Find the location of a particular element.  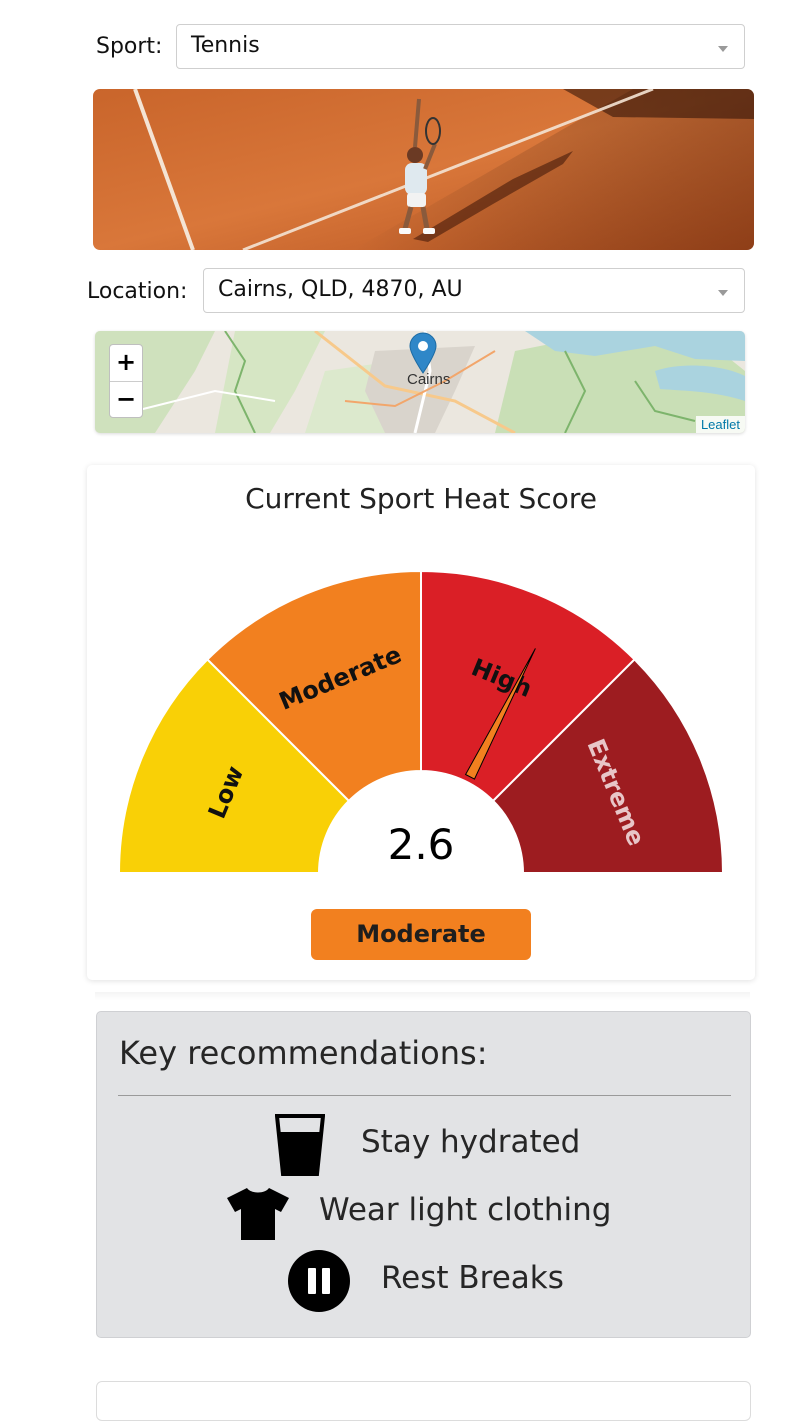

leaflet-attribution-link: Leaflet is located at coordinates (720, 424).